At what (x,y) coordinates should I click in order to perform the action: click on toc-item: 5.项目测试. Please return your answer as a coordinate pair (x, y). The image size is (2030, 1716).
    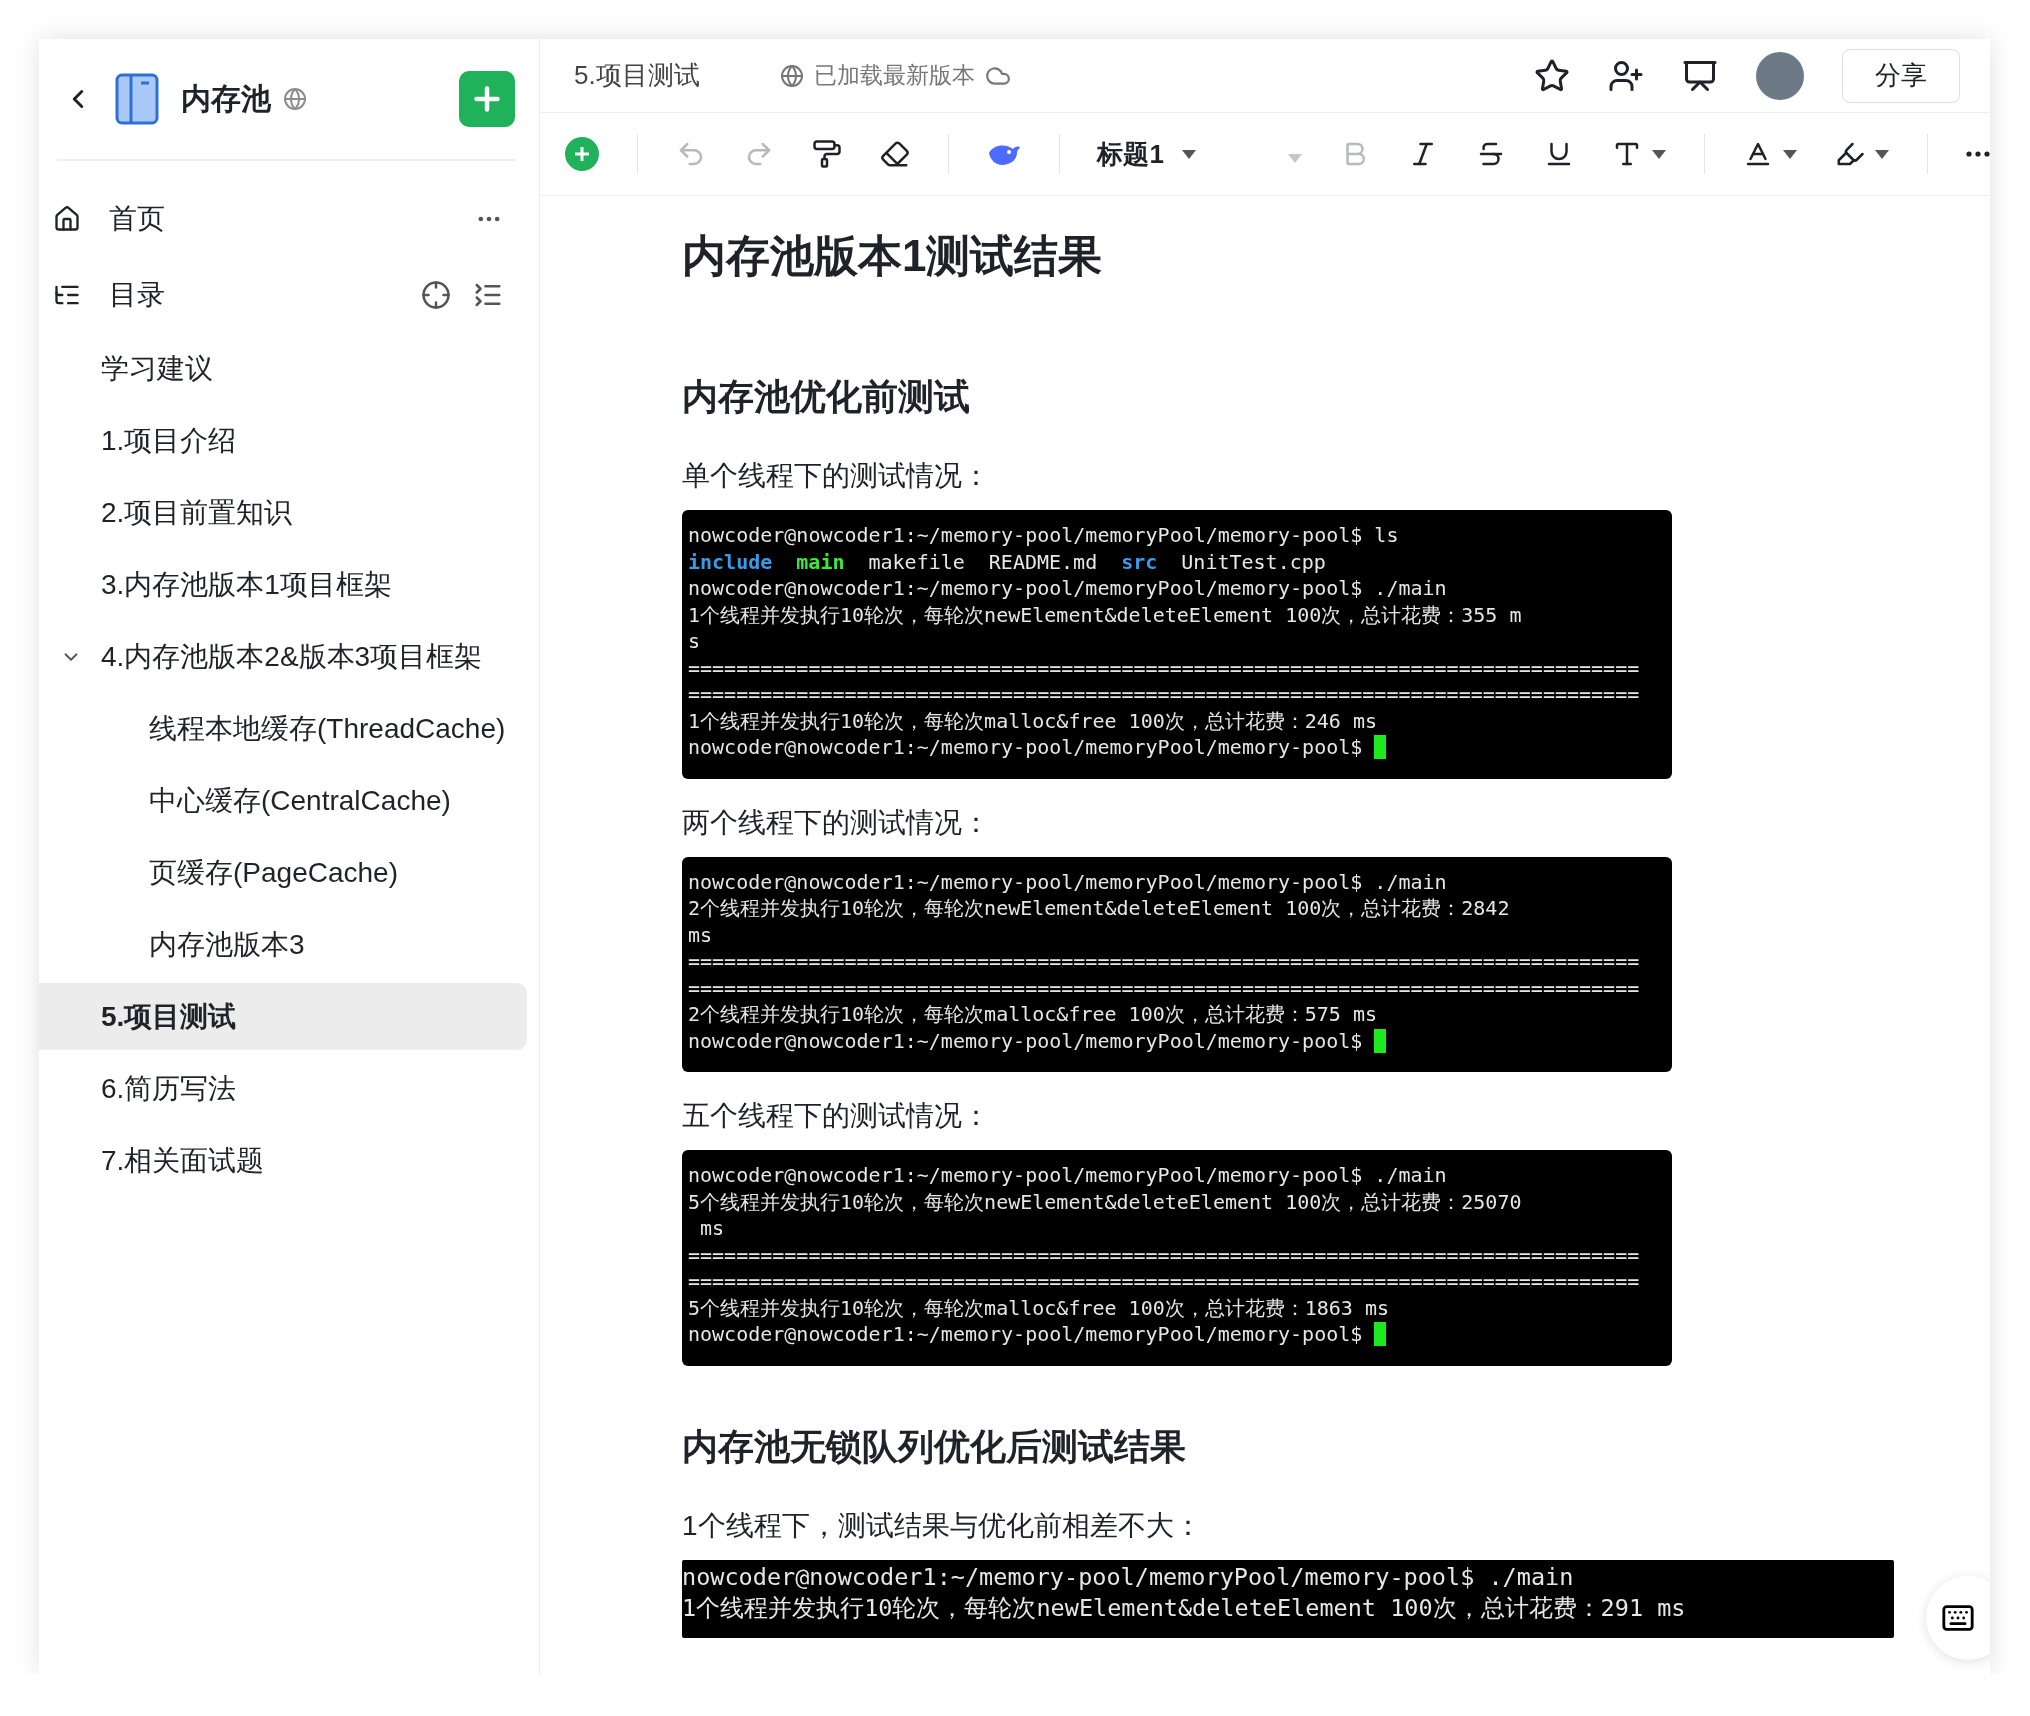
    Looking at the image, I should click on (283, 1016).